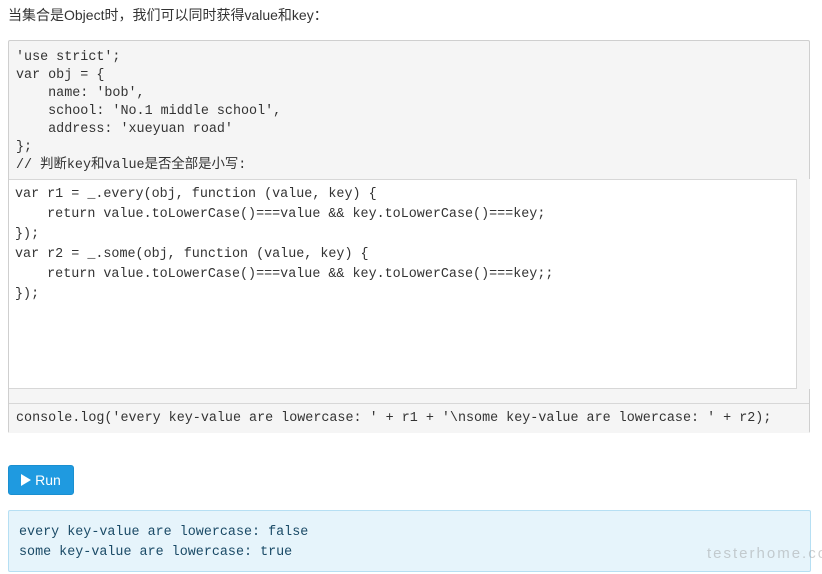  Describe the element at coordinates (26, 480) in the screenshot. I see `play-icon` at that location.